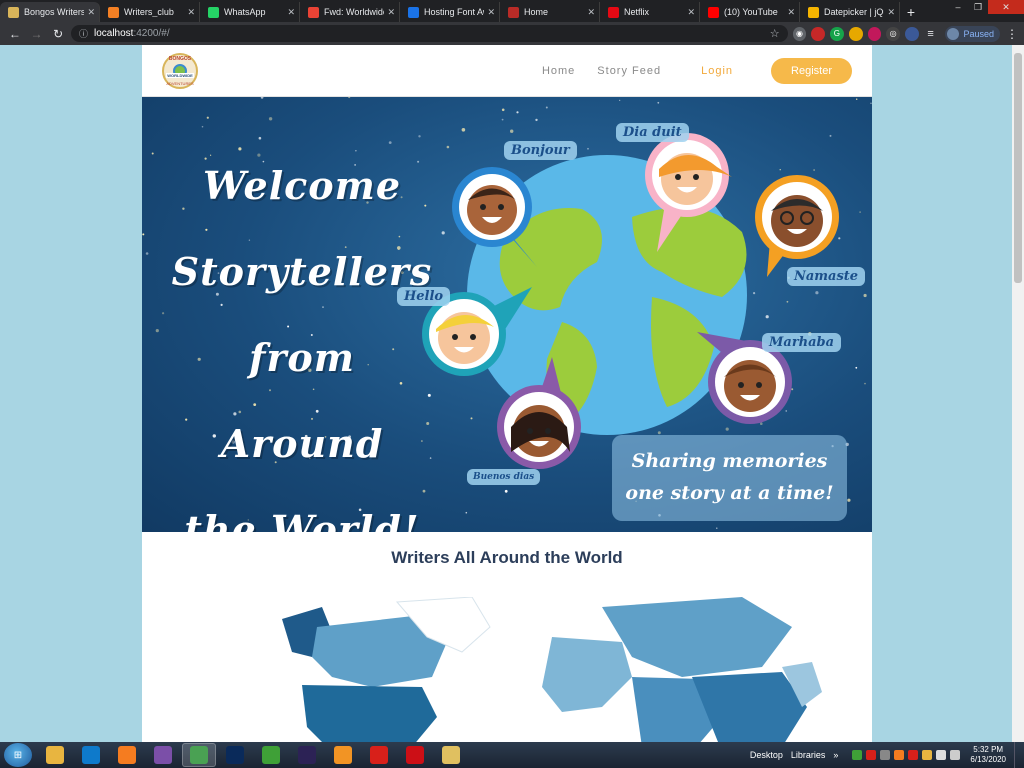 This screenshot has width=1024, height=768. What do you see at coordinates (512, 755) in the screenshot?
I see `windows-taskbar: ⊞ Desktop Libraries » 5:32 PM 6/13/2020` at bounding box center [512, 755].